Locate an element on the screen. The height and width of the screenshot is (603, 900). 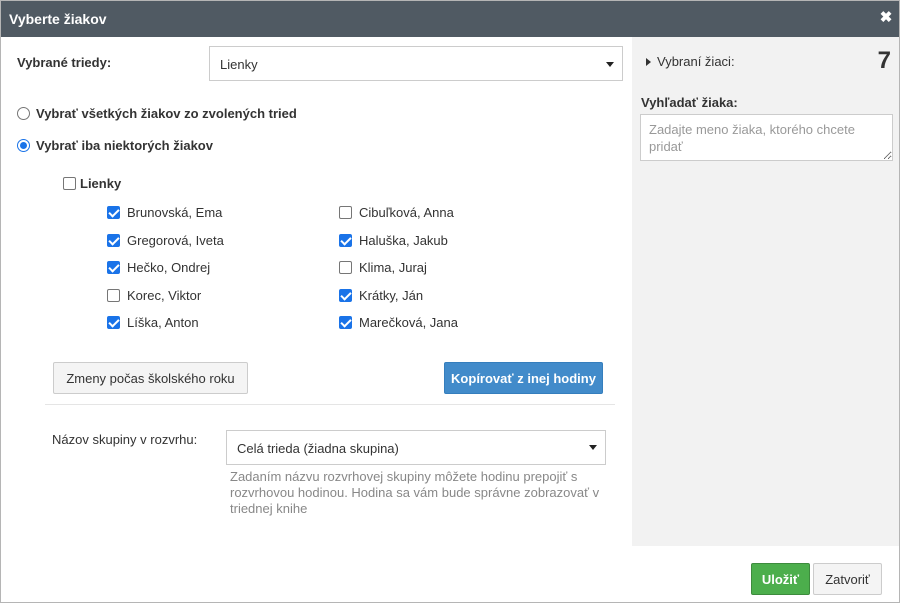
divider is located at coordinates (330, 404).